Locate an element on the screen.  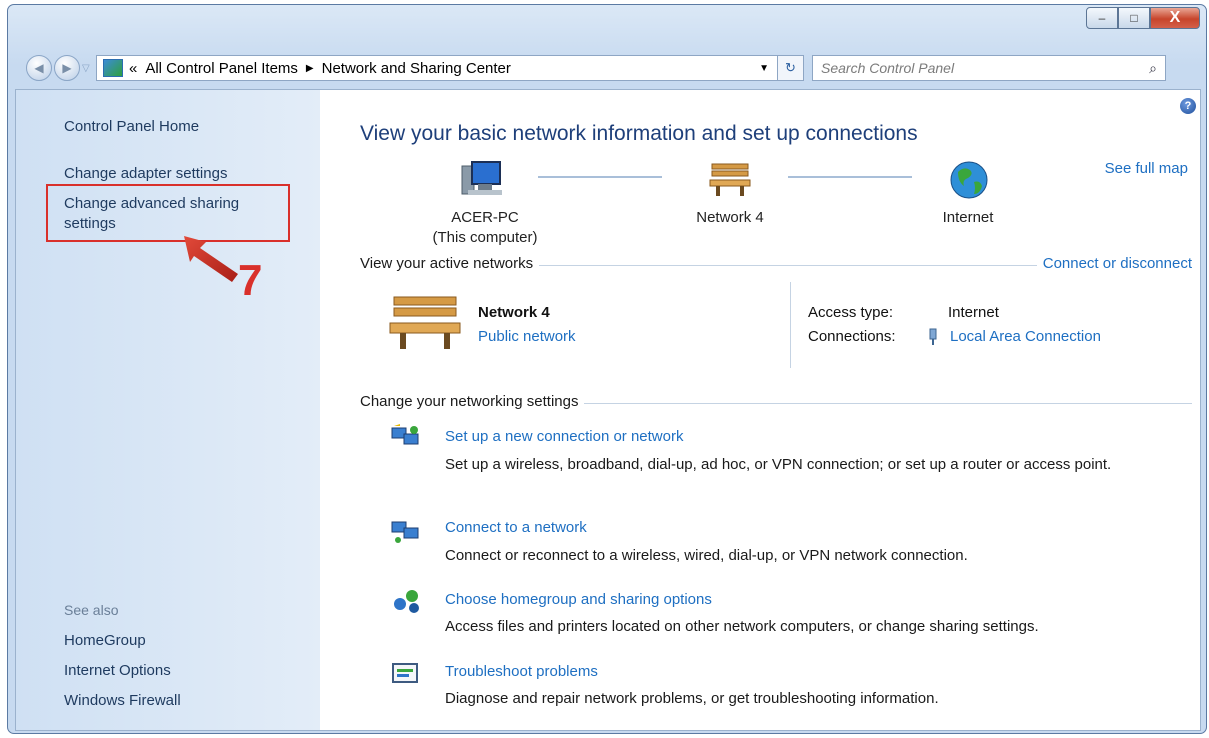
connections-label: Connections: is located at coordinates (852, 336).